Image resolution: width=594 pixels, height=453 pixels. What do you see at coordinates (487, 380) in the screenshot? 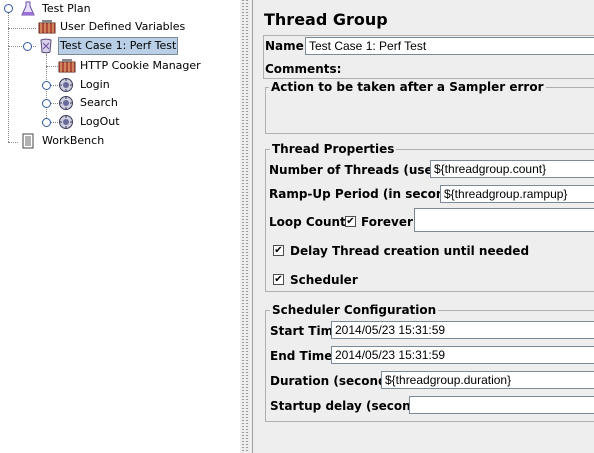
I see `duration-field: ${threadgroup.duration}` at bounding box center [487, 380].